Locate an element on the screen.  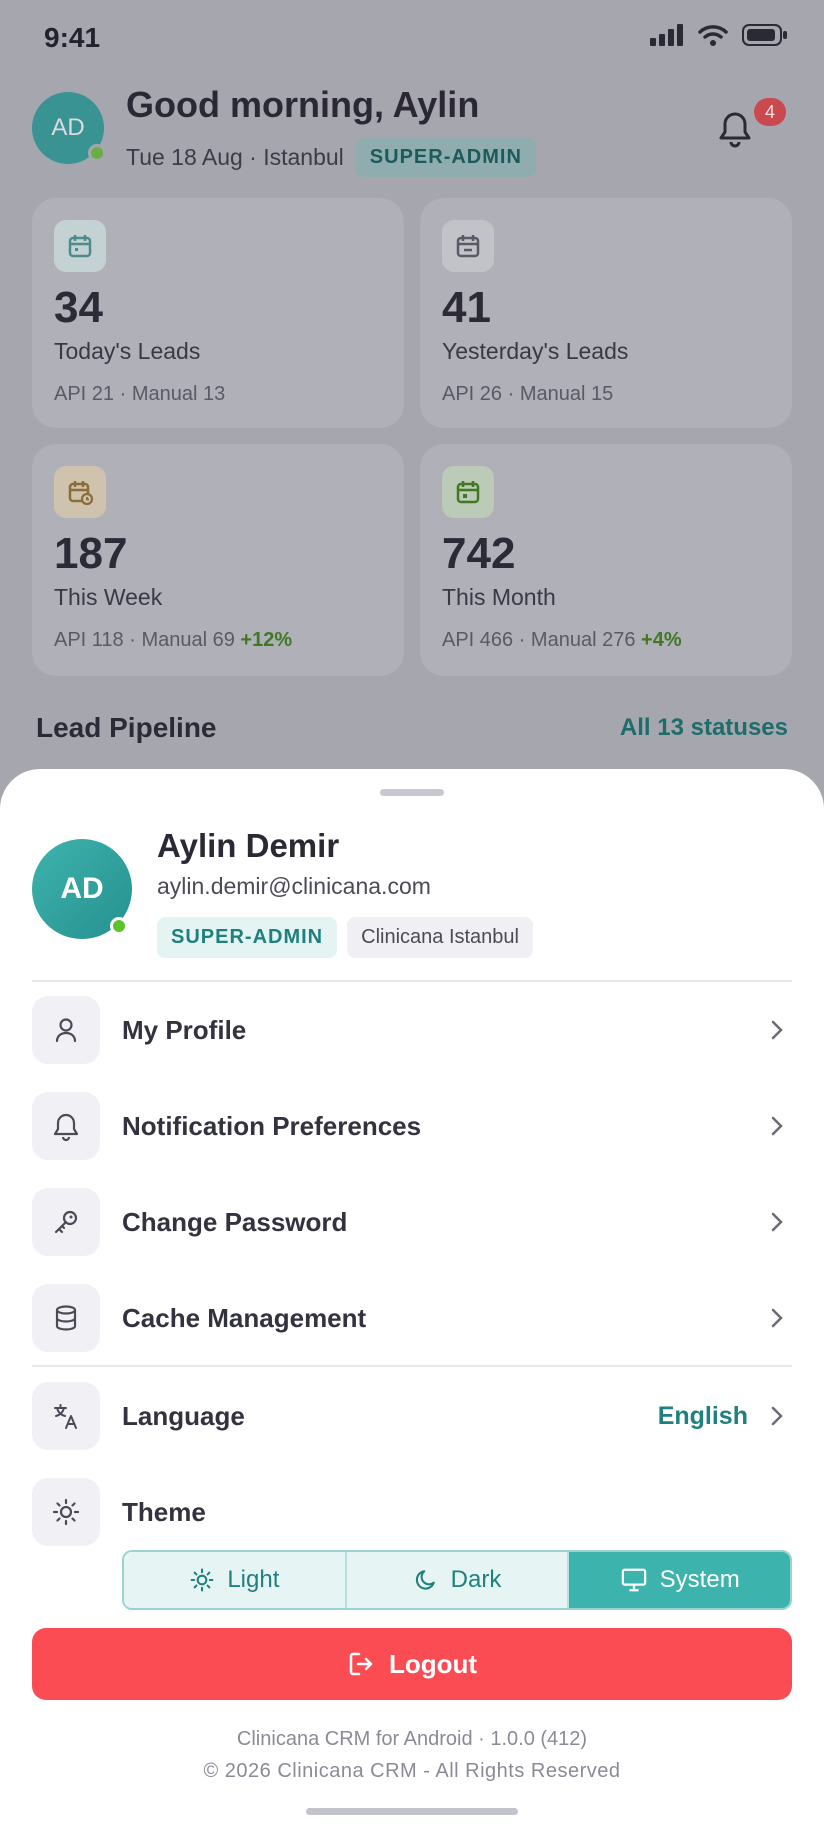
profile-avatar: AD is located at coordinates (82, 889).